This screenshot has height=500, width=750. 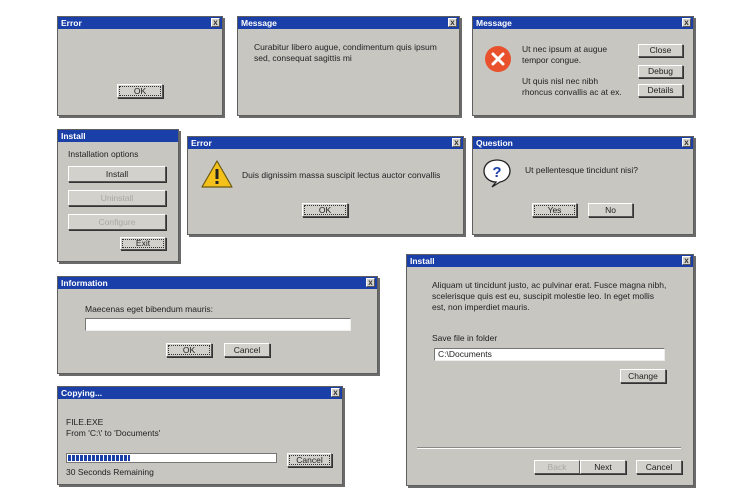 I want to click on window-title: Information, so click(x=84, y=283).